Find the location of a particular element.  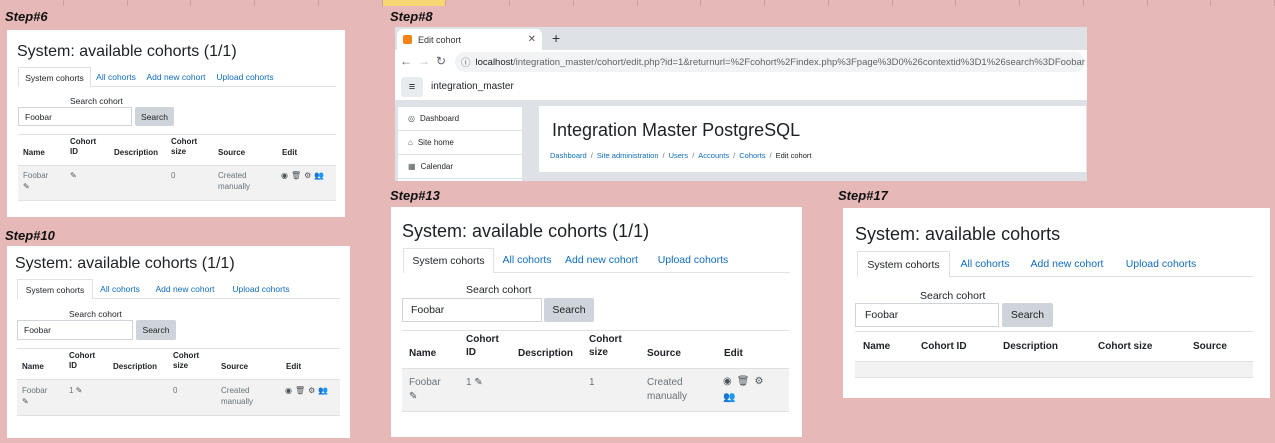

back-icon: ← is located at coordinates (406, 61).